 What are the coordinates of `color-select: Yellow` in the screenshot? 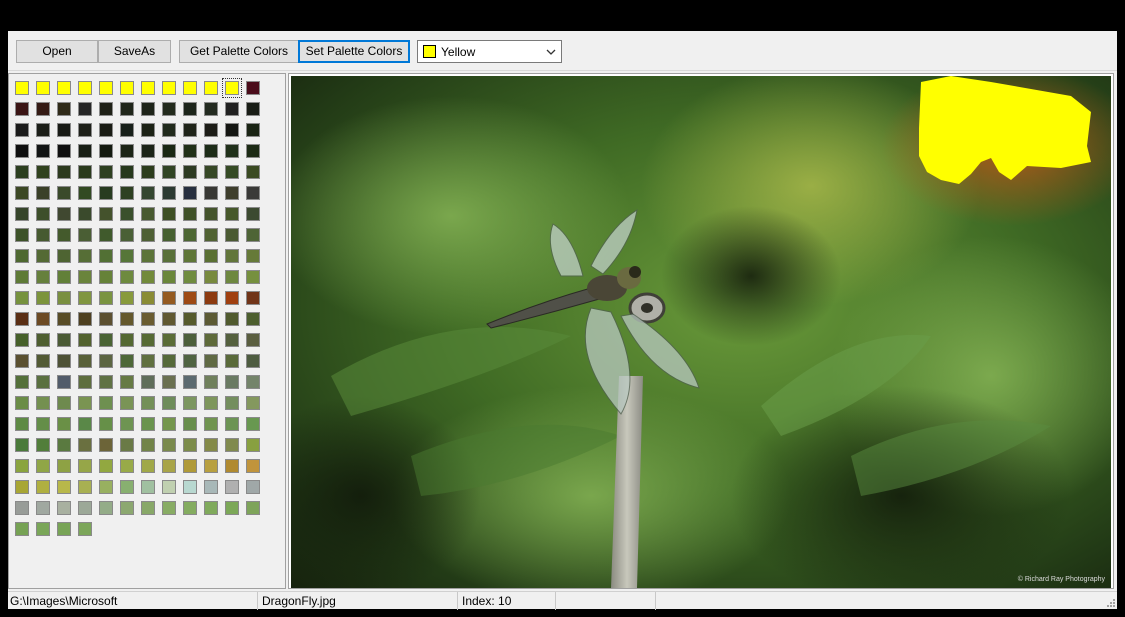 It's located at (489, 51).